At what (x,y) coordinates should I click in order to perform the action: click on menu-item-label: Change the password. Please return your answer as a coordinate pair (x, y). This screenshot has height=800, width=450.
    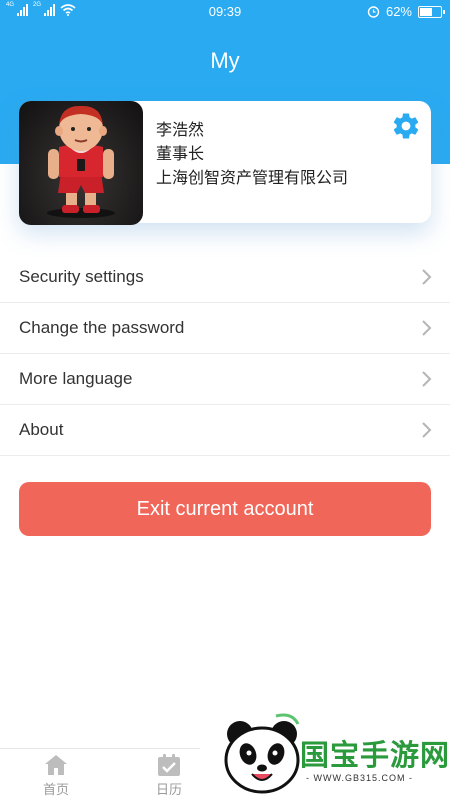
    Looking at the image, I should click on (102, 327).